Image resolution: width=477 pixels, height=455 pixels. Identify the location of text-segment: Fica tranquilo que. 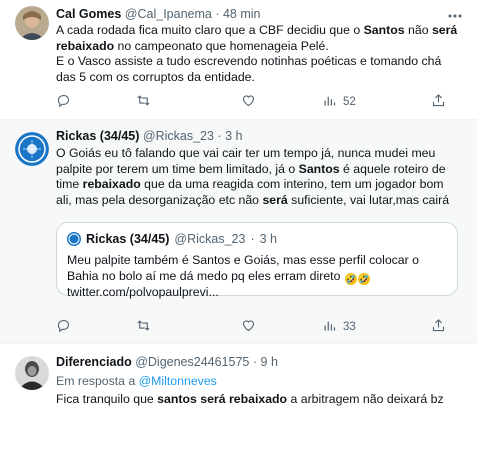
(107, 399).